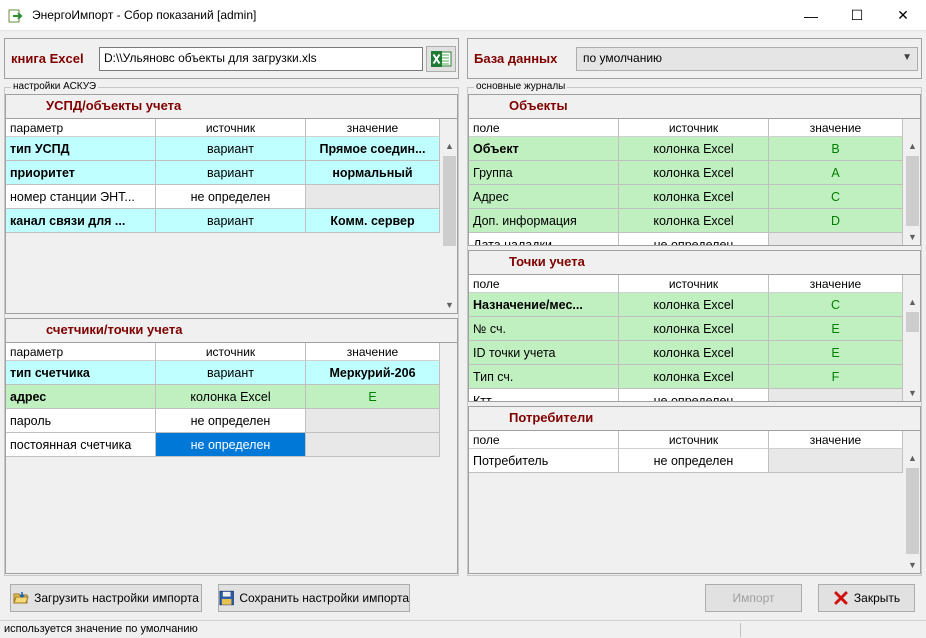 The height and width of the screenshot is (638, 926). What do you see at coordinates (836, 284) in the screenshot?
I see `points-header-value: значение` at bounding box center [836, 284].